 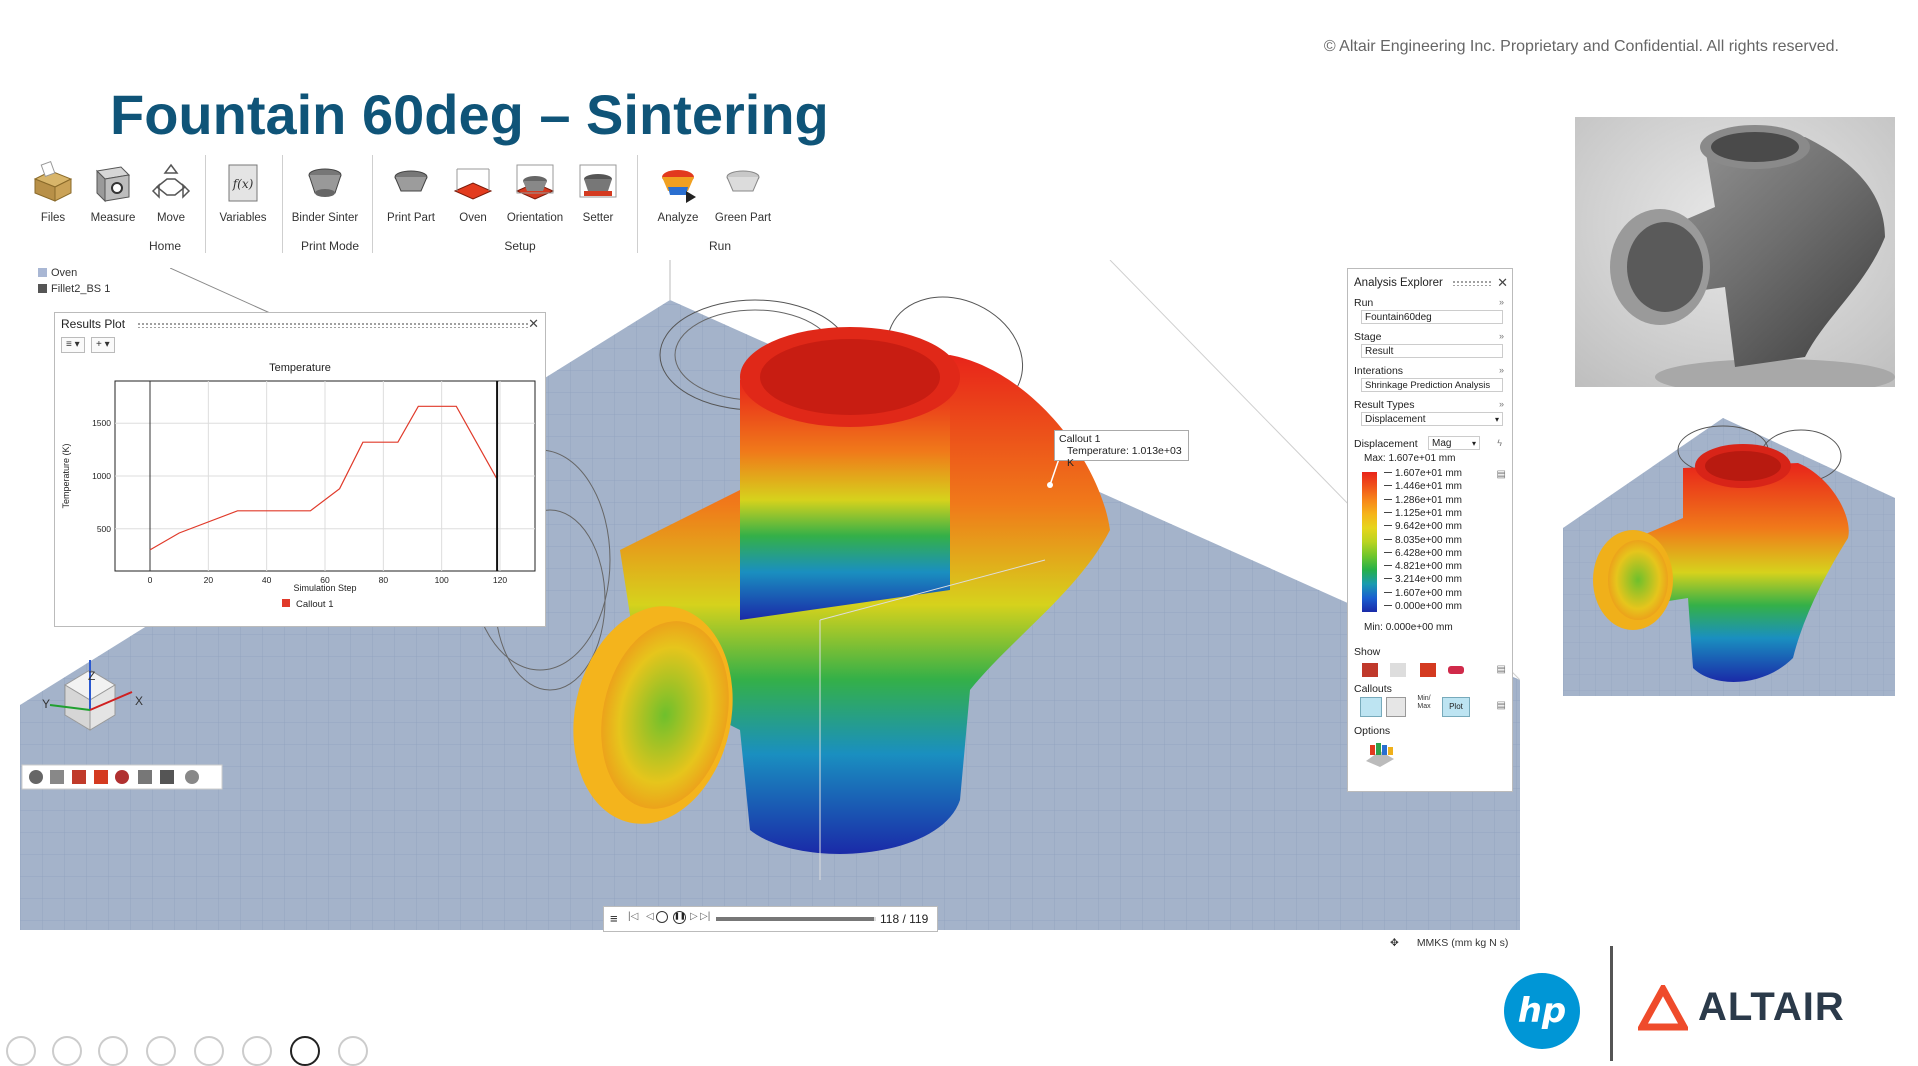 I want to click on step-back-icon: ◁, so click(x=650, y=916).